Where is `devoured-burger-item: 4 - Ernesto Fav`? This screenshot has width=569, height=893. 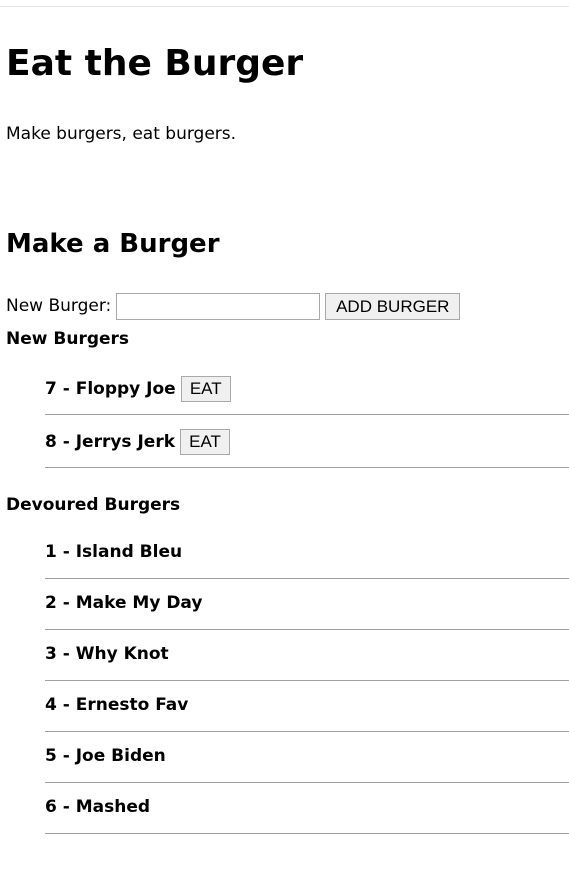 devoured-burger-item: 4 - Ernesto Fav is located at coordinates (307, 706).